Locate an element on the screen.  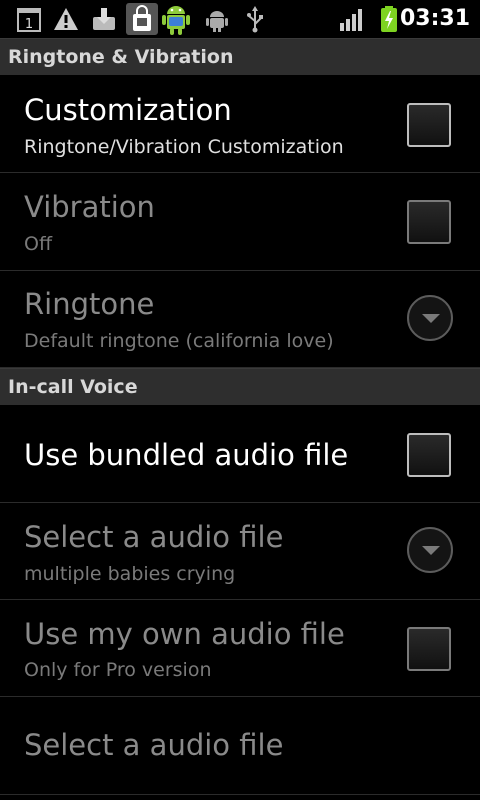
notification-1-icon: 1 is located at coordinates (29, 19).